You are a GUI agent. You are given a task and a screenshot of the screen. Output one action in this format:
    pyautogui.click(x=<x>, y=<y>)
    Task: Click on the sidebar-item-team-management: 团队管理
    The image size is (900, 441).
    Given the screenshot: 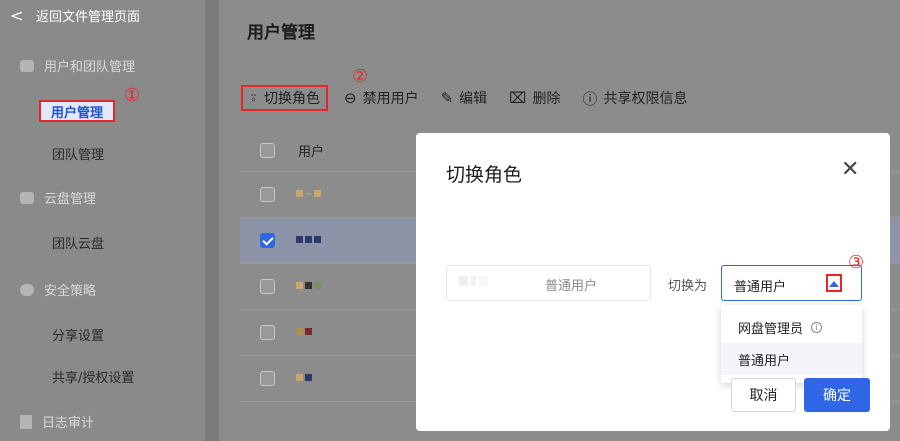 What is the action you would take?
    pyautogui.click(x=78, y=153)
    